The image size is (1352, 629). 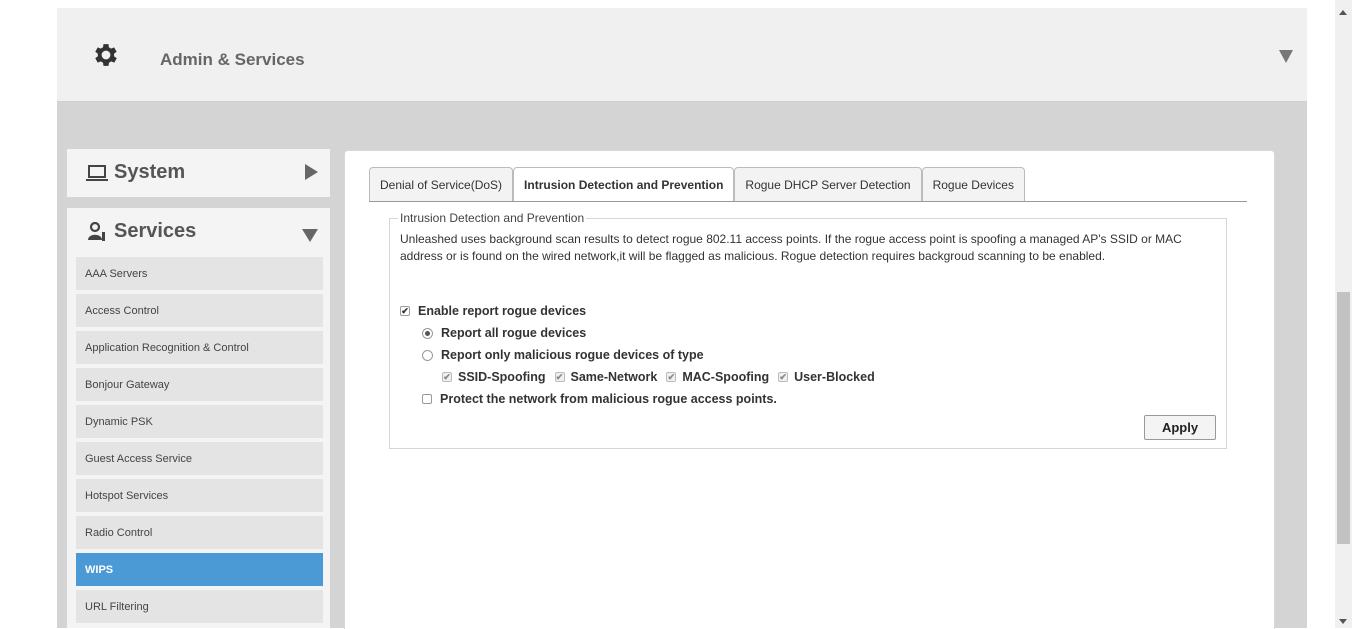 What do you see at coordinates (828, 184) in the screenshot?
I see `tab-rogue-dhcp-server-detection: Rogue DHCP Server Detection` at bounding box center [828, 184].